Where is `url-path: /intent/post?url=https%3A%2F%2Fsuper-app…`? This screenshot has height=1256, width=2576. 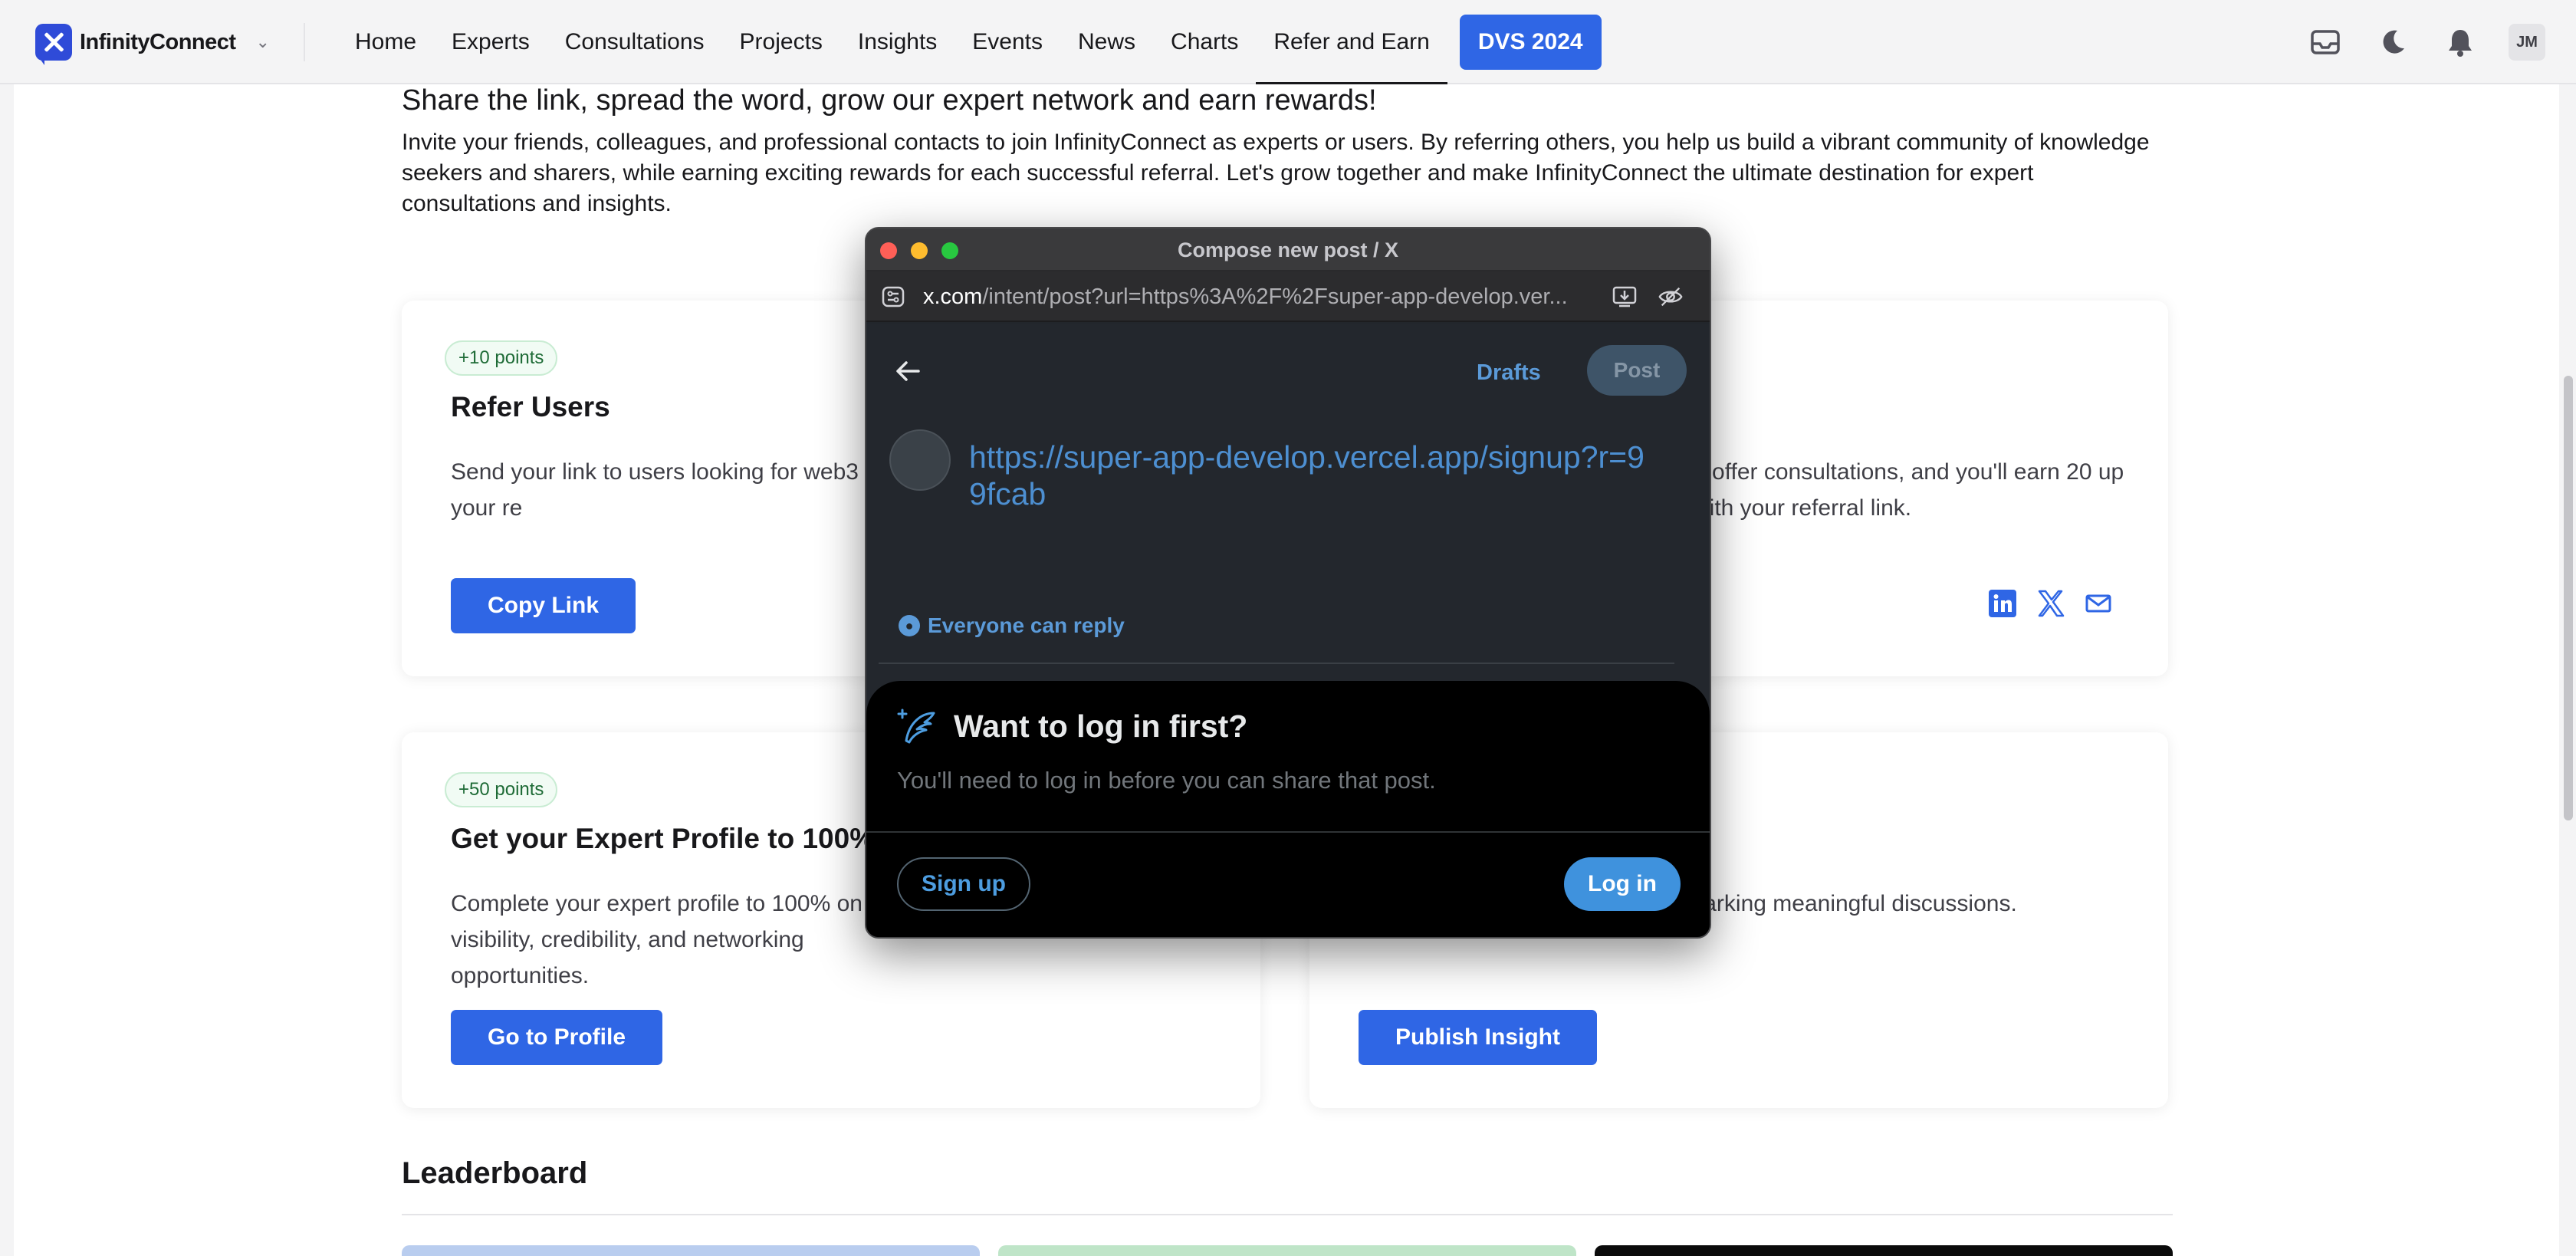 url-path: /intent/post?url=https%3A%2F%2Fsuper-app… is located at coordinates (1275, 296).